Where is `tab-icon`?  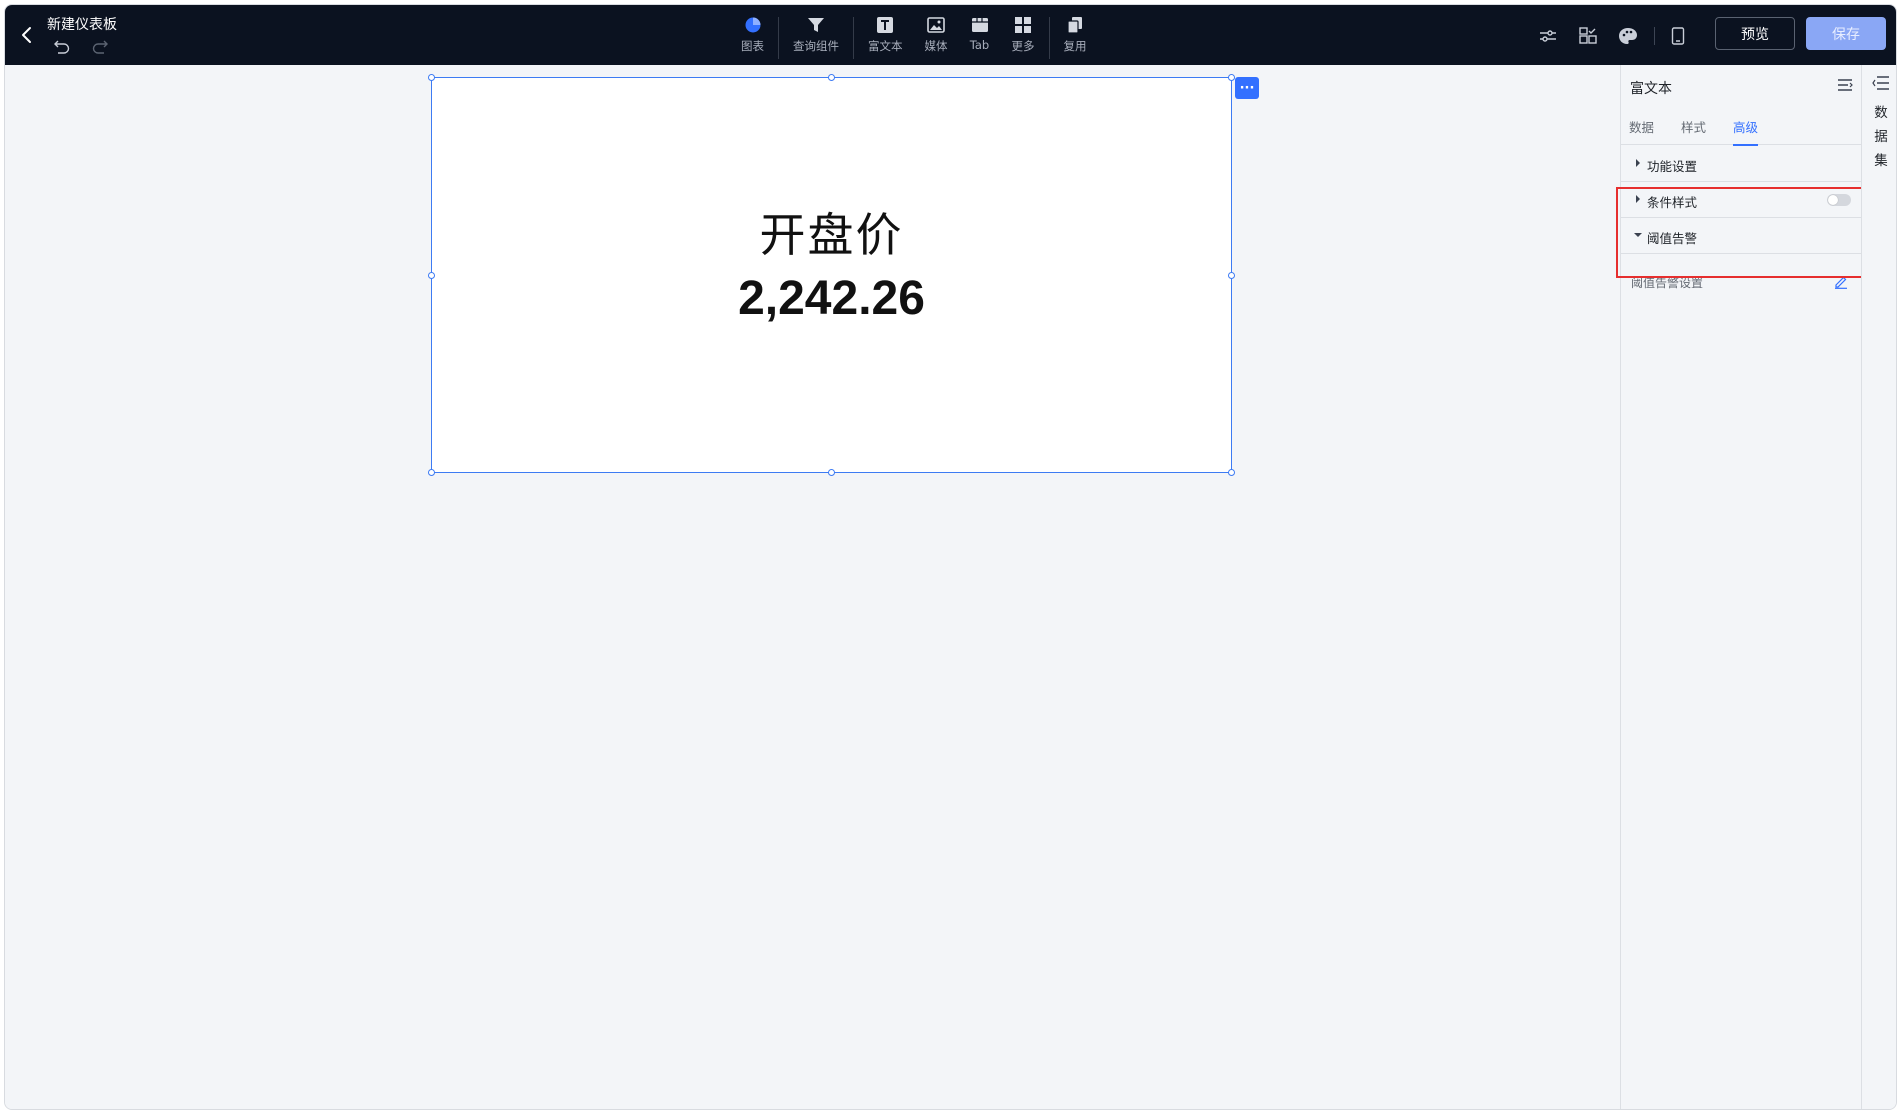
tab-icon is located at coordinates (980, 25).